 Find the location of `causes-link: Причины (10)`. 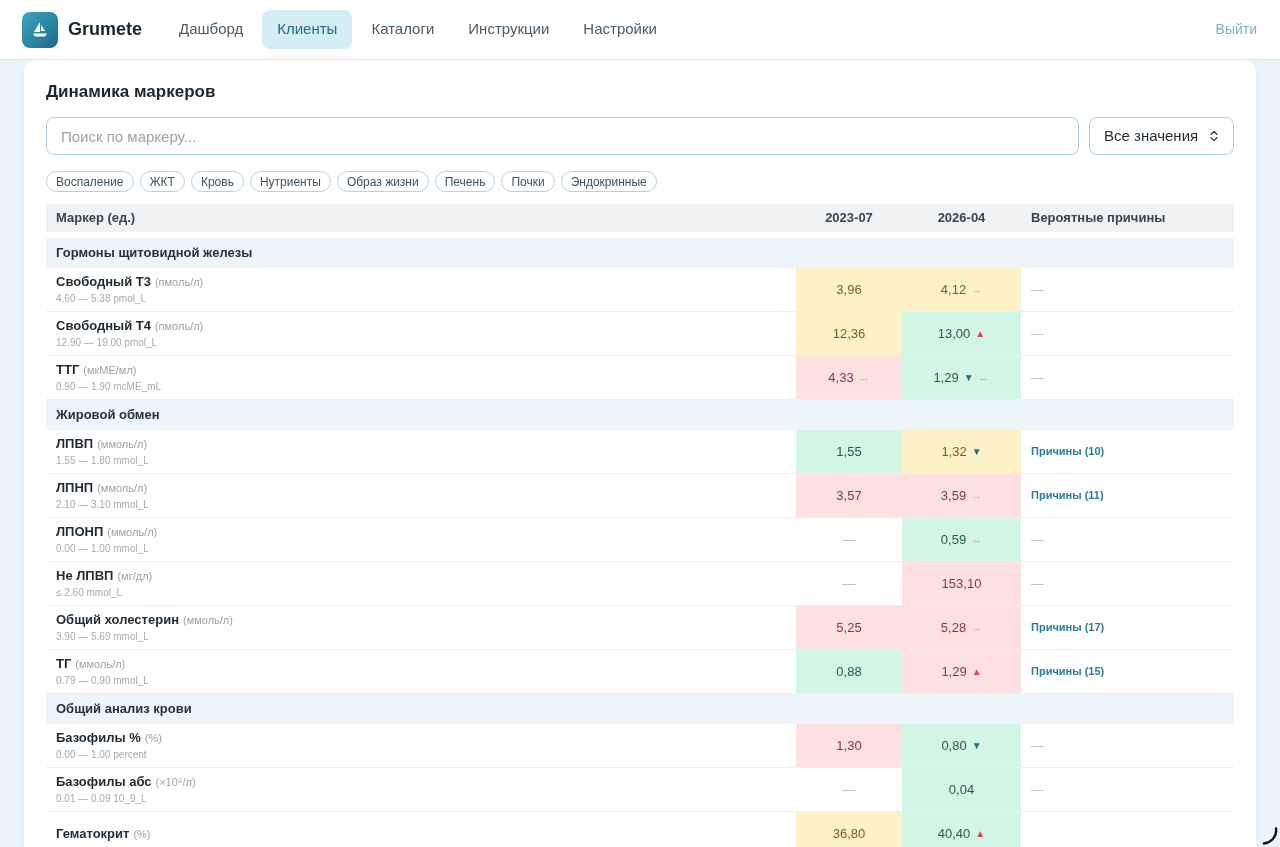

causes-link: Причины (10) is located at coordinates (1068, 451).